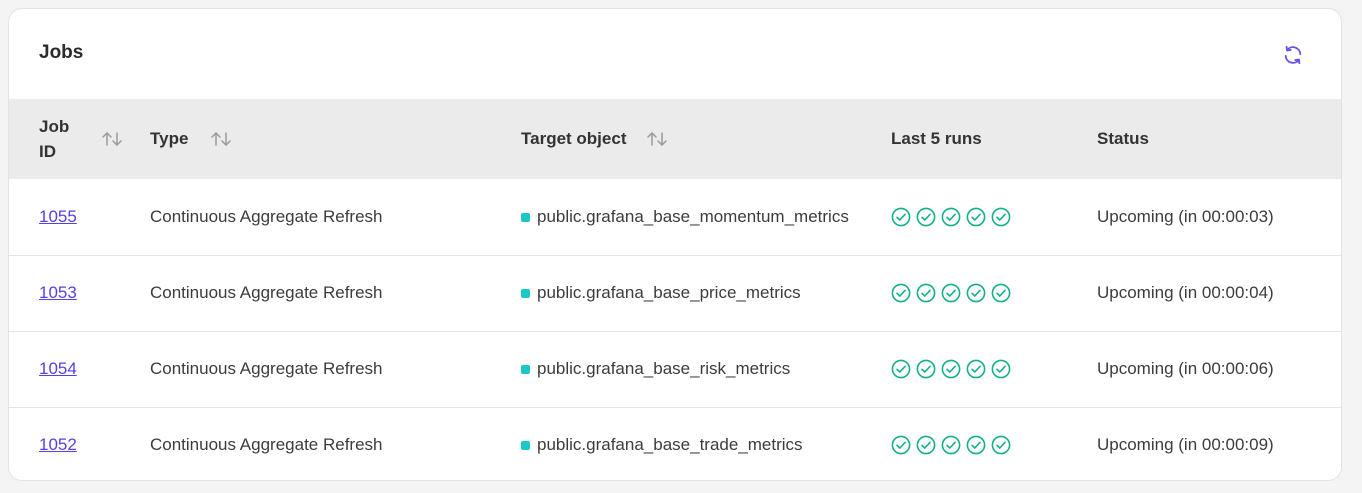 The image size is (1362, 493). What do you see at coordinates (669, 292) in the screenshot?
I see `target-object-name: public.grafana_base_price_metrics` at bounding box center [669, 292].